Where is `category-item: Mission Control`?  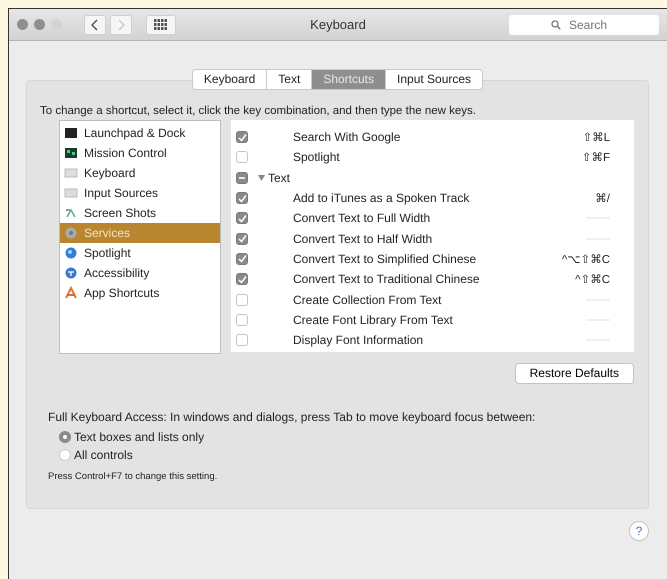 category-item: Mission Control is located at coordinates (140, 153).